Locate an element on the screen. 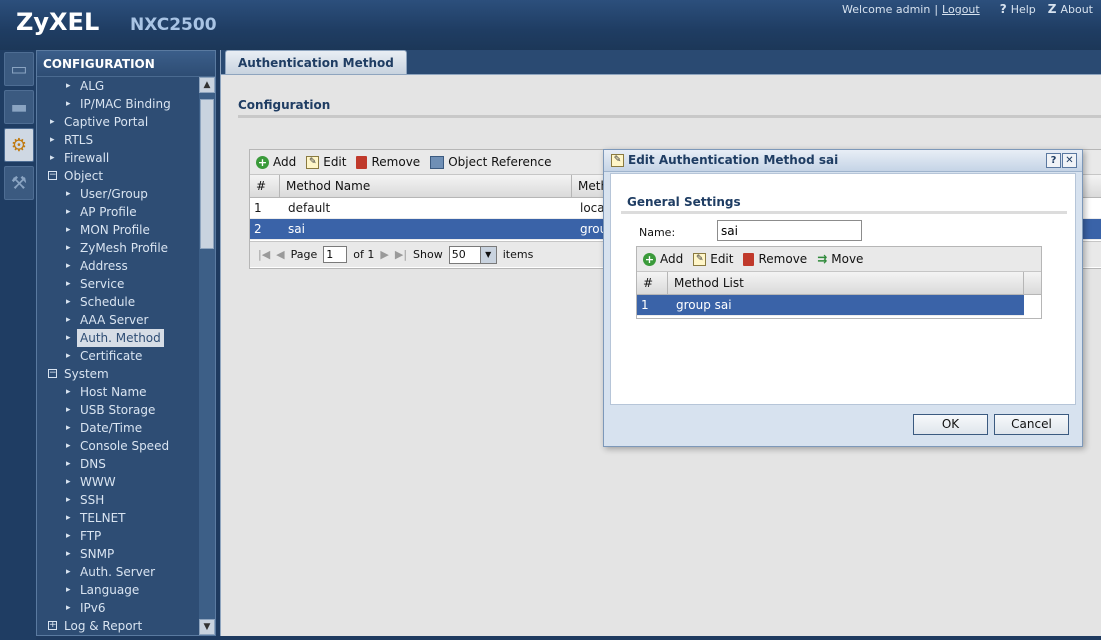 The width and height of the screenshot is (1101, 640). sidebar-item-label: Date/Time is located at coordinates (111, 428).